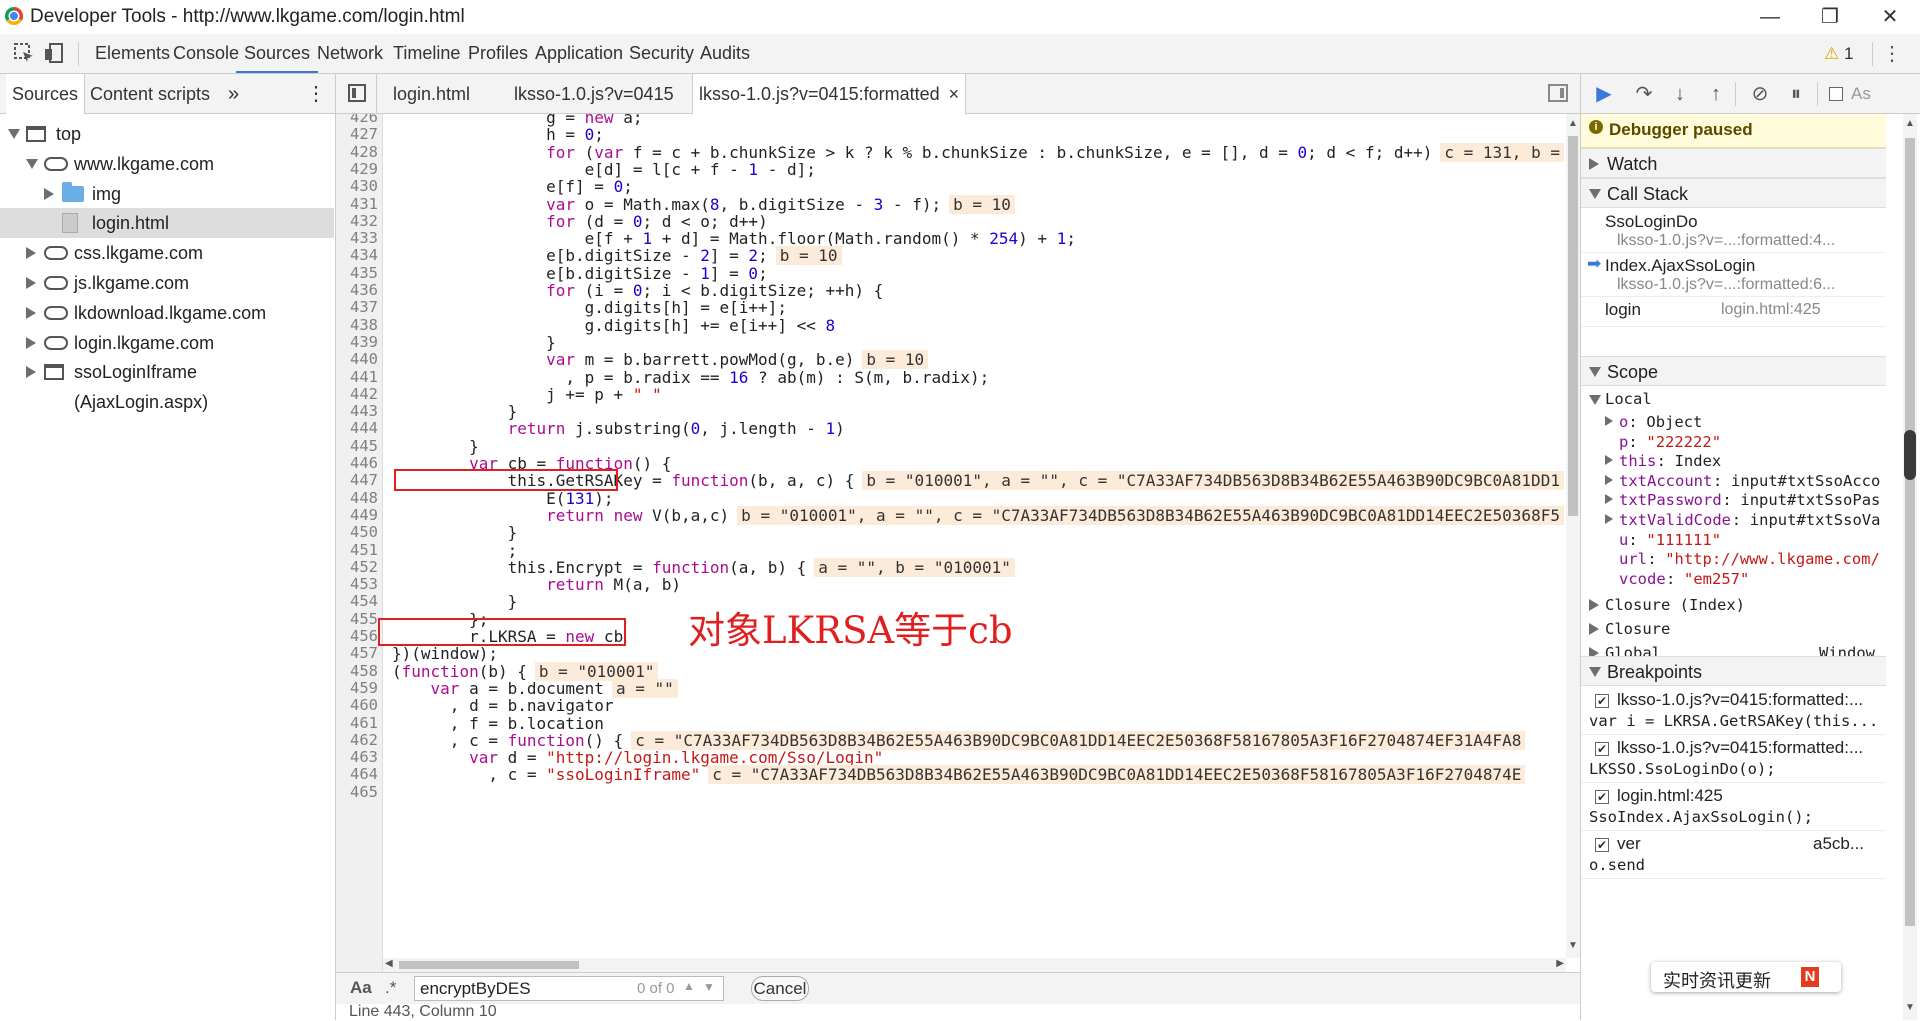 The width and height of the screenshot is (1920, 1021). Describe the element at coordinates (24, 54) in the screenshot. I see `inspect-element-icon` at that location.